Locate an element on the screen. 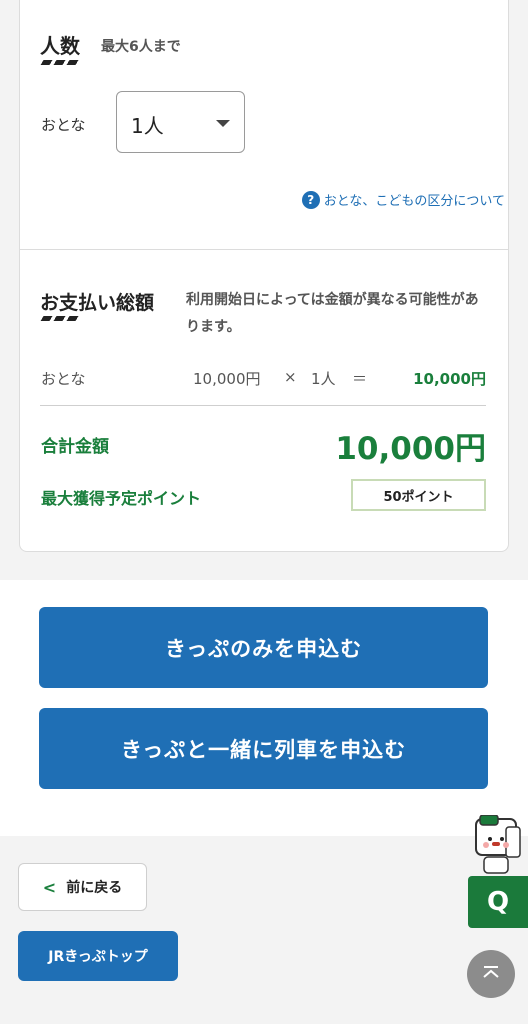 This screenshot has width=528, height=1024. help-link-text: おとな、こどもの区分について is located at coordinates (414, 201).